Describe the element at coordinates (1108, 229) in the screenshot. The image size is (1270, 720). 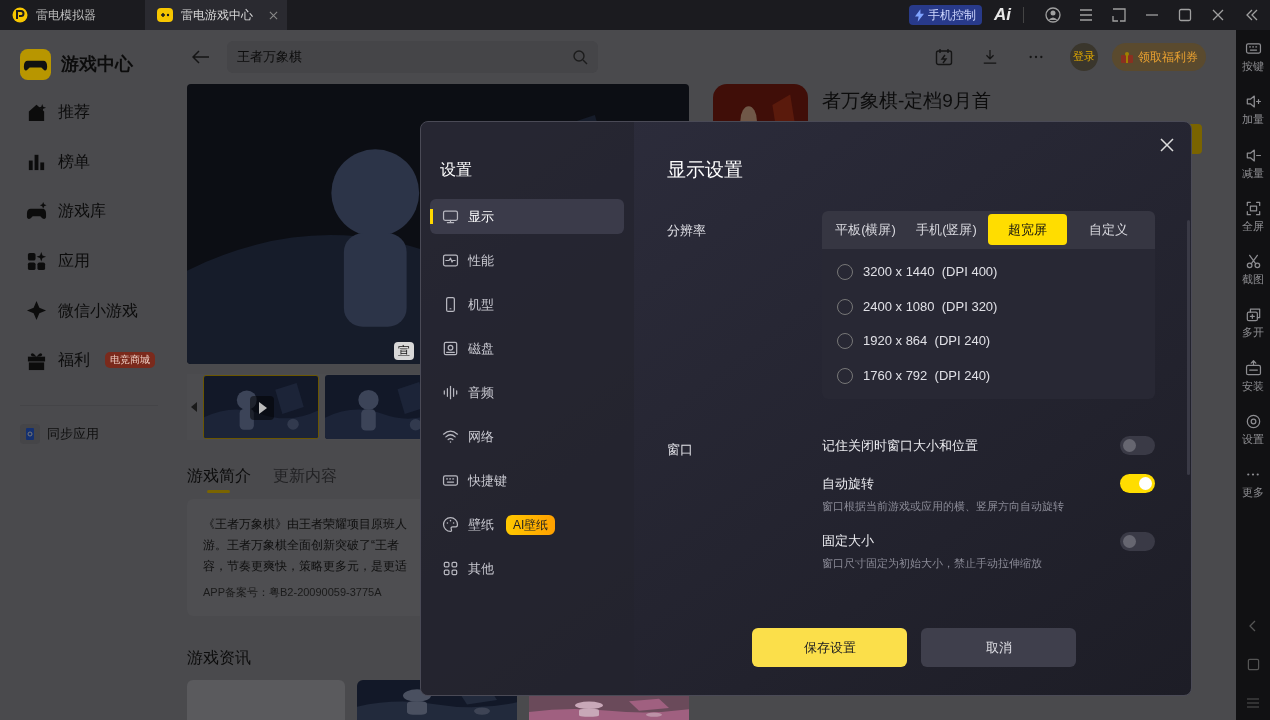
I see `resolution-tab: 自定义` at that location.